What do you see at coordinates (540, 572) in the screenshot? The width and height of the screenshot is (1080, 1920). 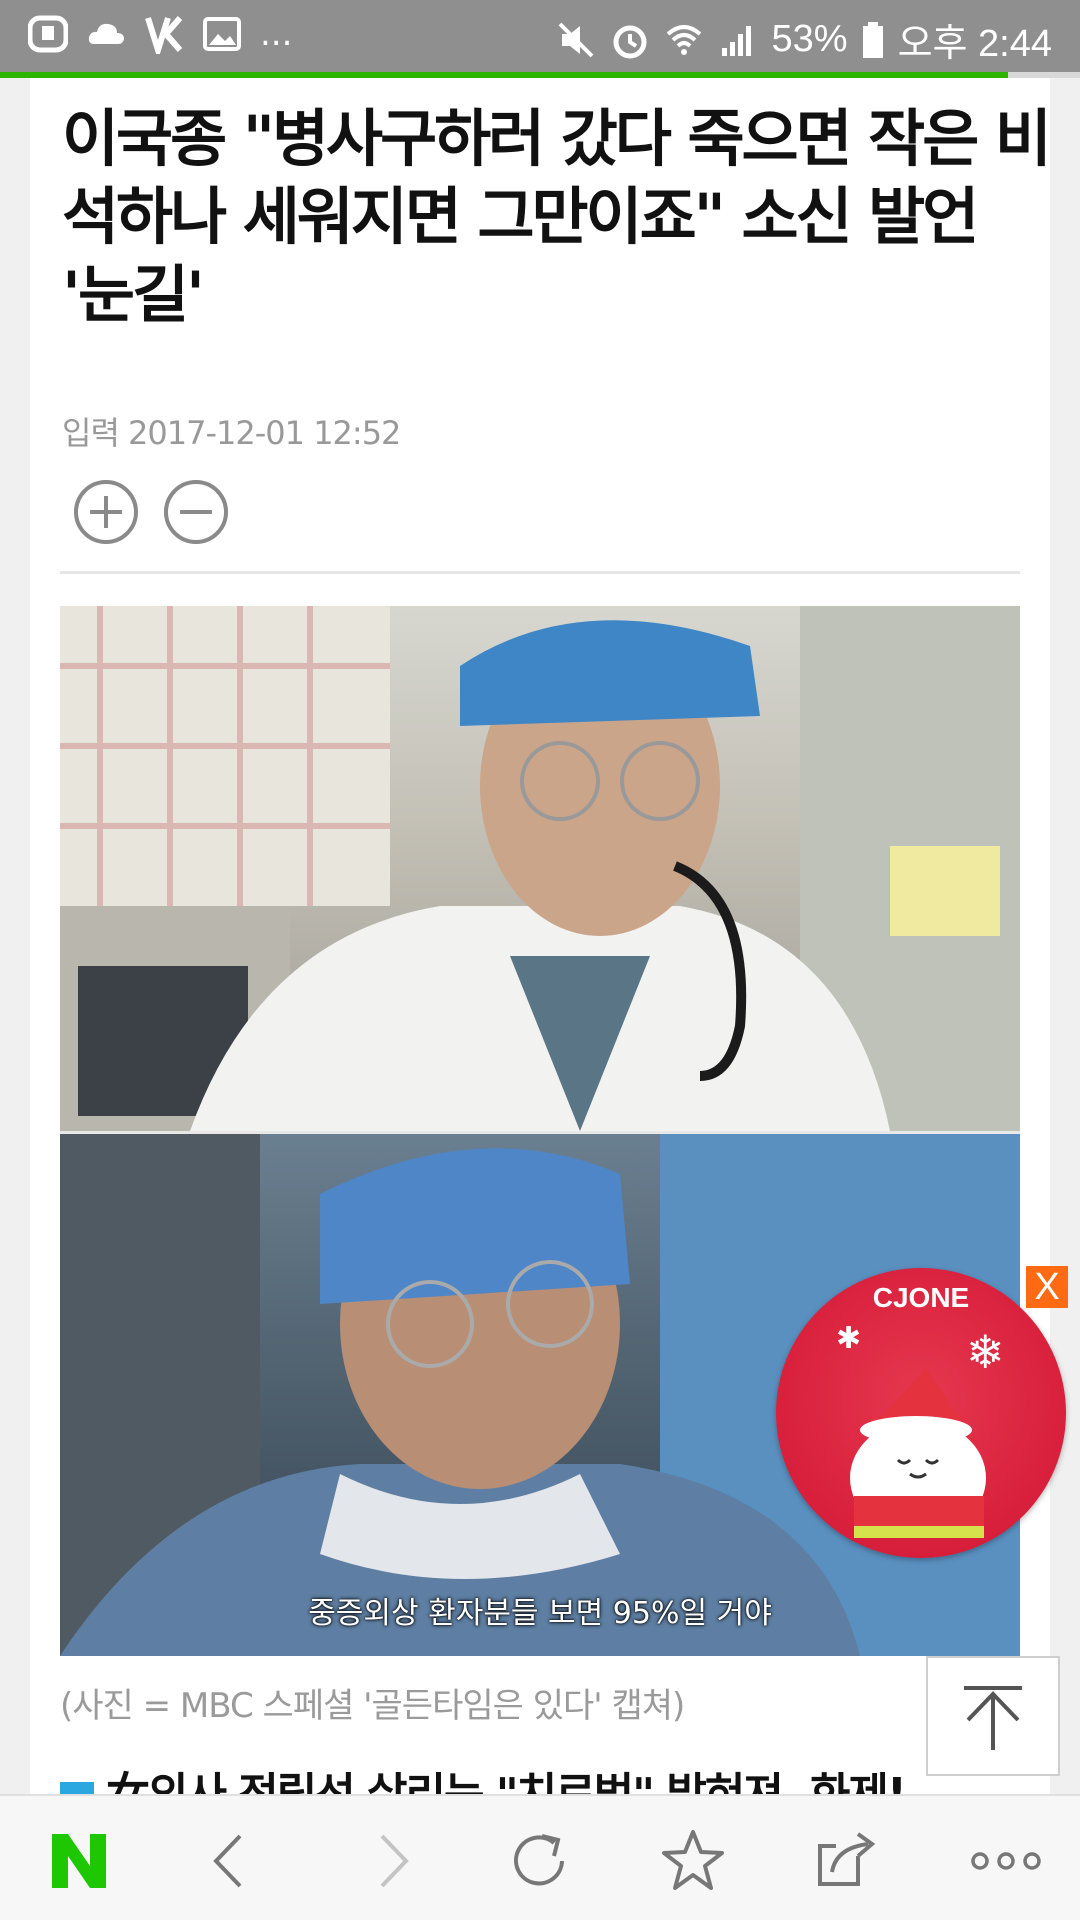 I see `divider` at bounding box center [540, 572].